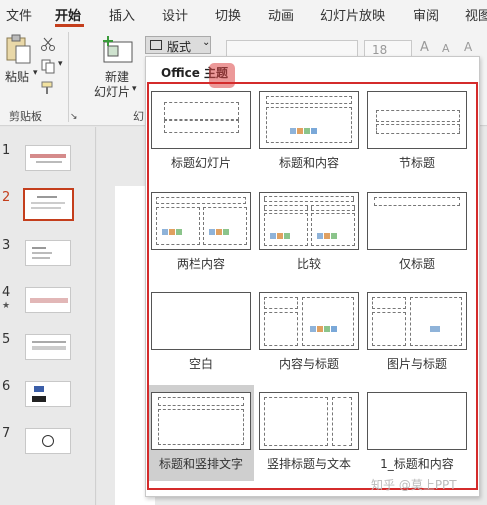 The height and width of the screenshot is (505, 487). I want to click on cut-icon, so click(48, 44).